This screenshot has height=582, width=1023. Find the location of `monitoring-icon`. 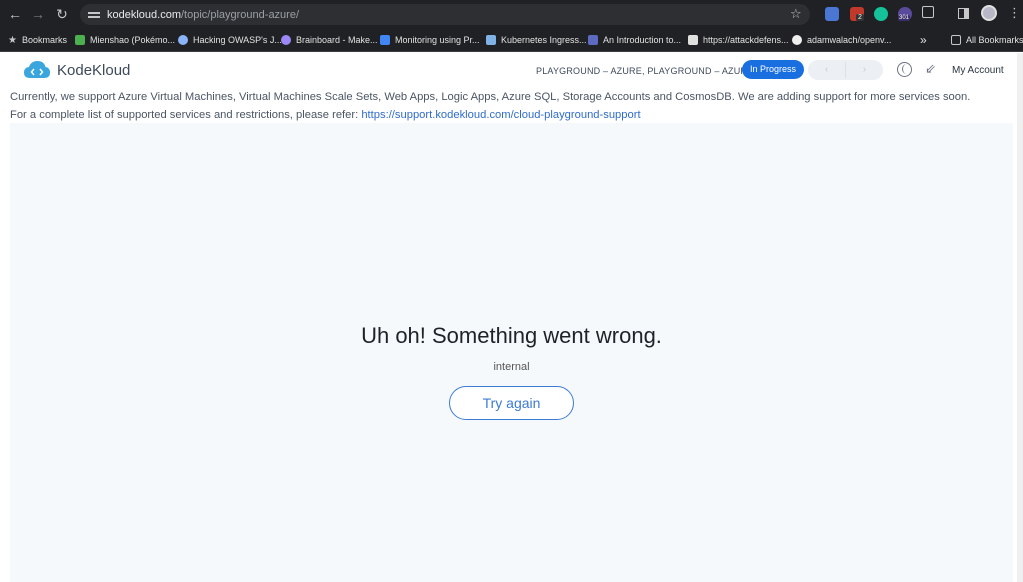

monitoring-icon is located at coordinates (385, 40).